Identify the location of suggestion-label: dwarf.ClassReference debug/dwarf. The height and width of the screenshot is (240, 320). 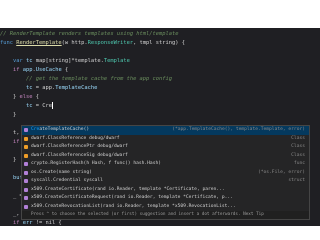
(75, 139).